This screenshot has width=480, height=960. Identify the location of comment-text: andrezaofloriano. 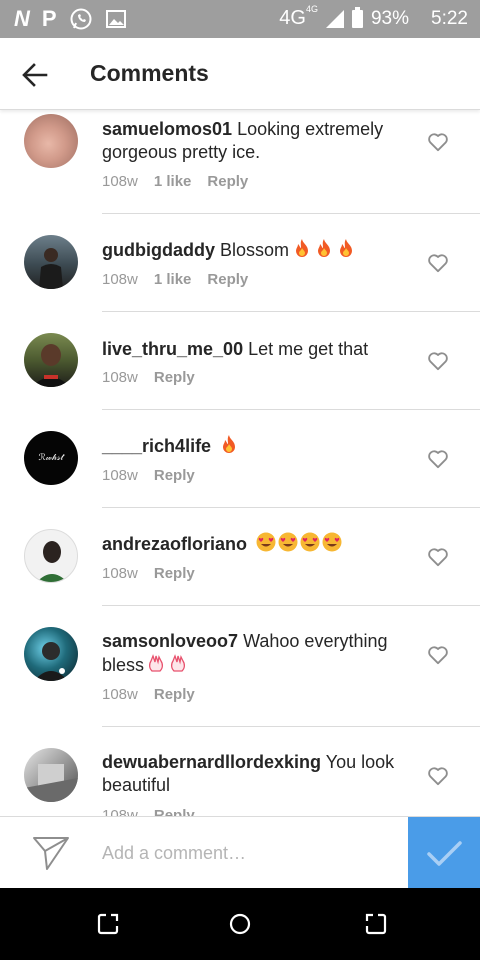
(252, 545).